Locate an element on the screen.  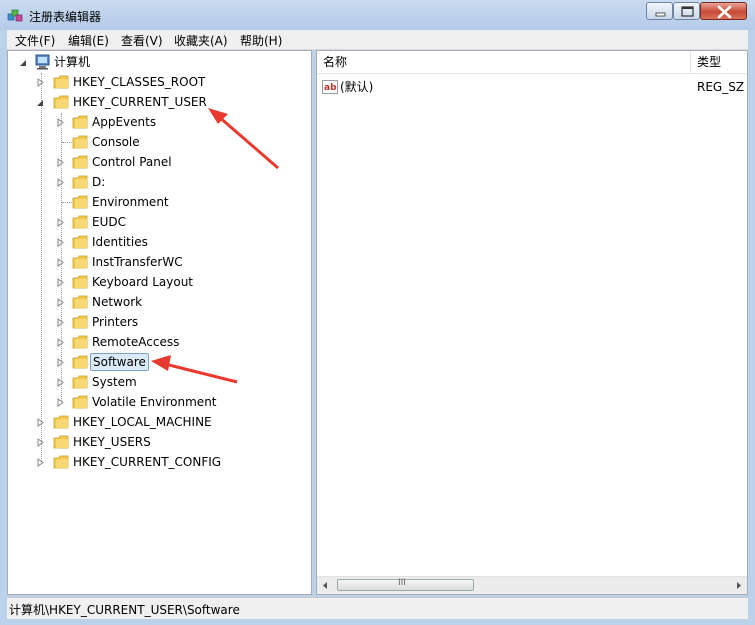
tree-node-d: D: is located at coordinates (158, 182).